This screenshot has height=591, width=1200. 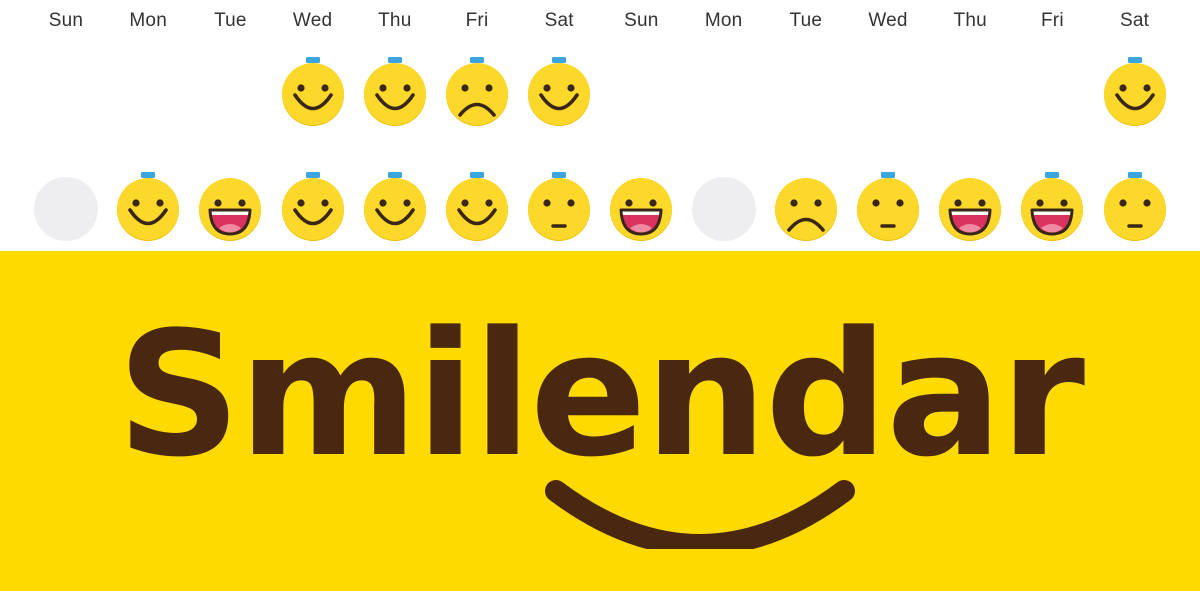 What do you see at coordinates (66, 206) in the screenshot?
I see `empty-day-cell-sun-w1-r2` at bounding box center [66, 206].